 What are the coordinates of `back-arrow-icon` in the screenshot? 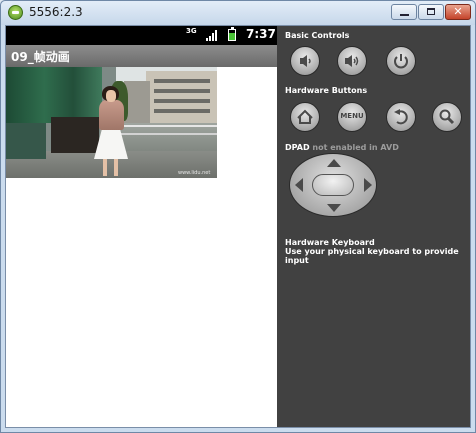 It's located at (401, 117).